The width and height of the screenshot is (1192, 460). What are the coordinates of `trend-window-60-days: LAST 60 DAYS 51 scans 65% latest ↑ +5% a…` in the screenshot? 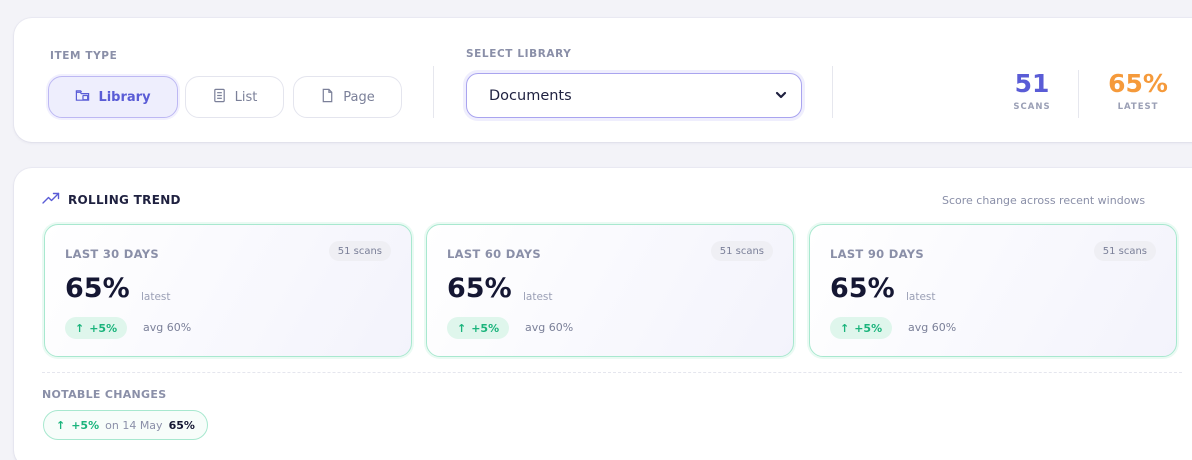 It's located at (610, 290).